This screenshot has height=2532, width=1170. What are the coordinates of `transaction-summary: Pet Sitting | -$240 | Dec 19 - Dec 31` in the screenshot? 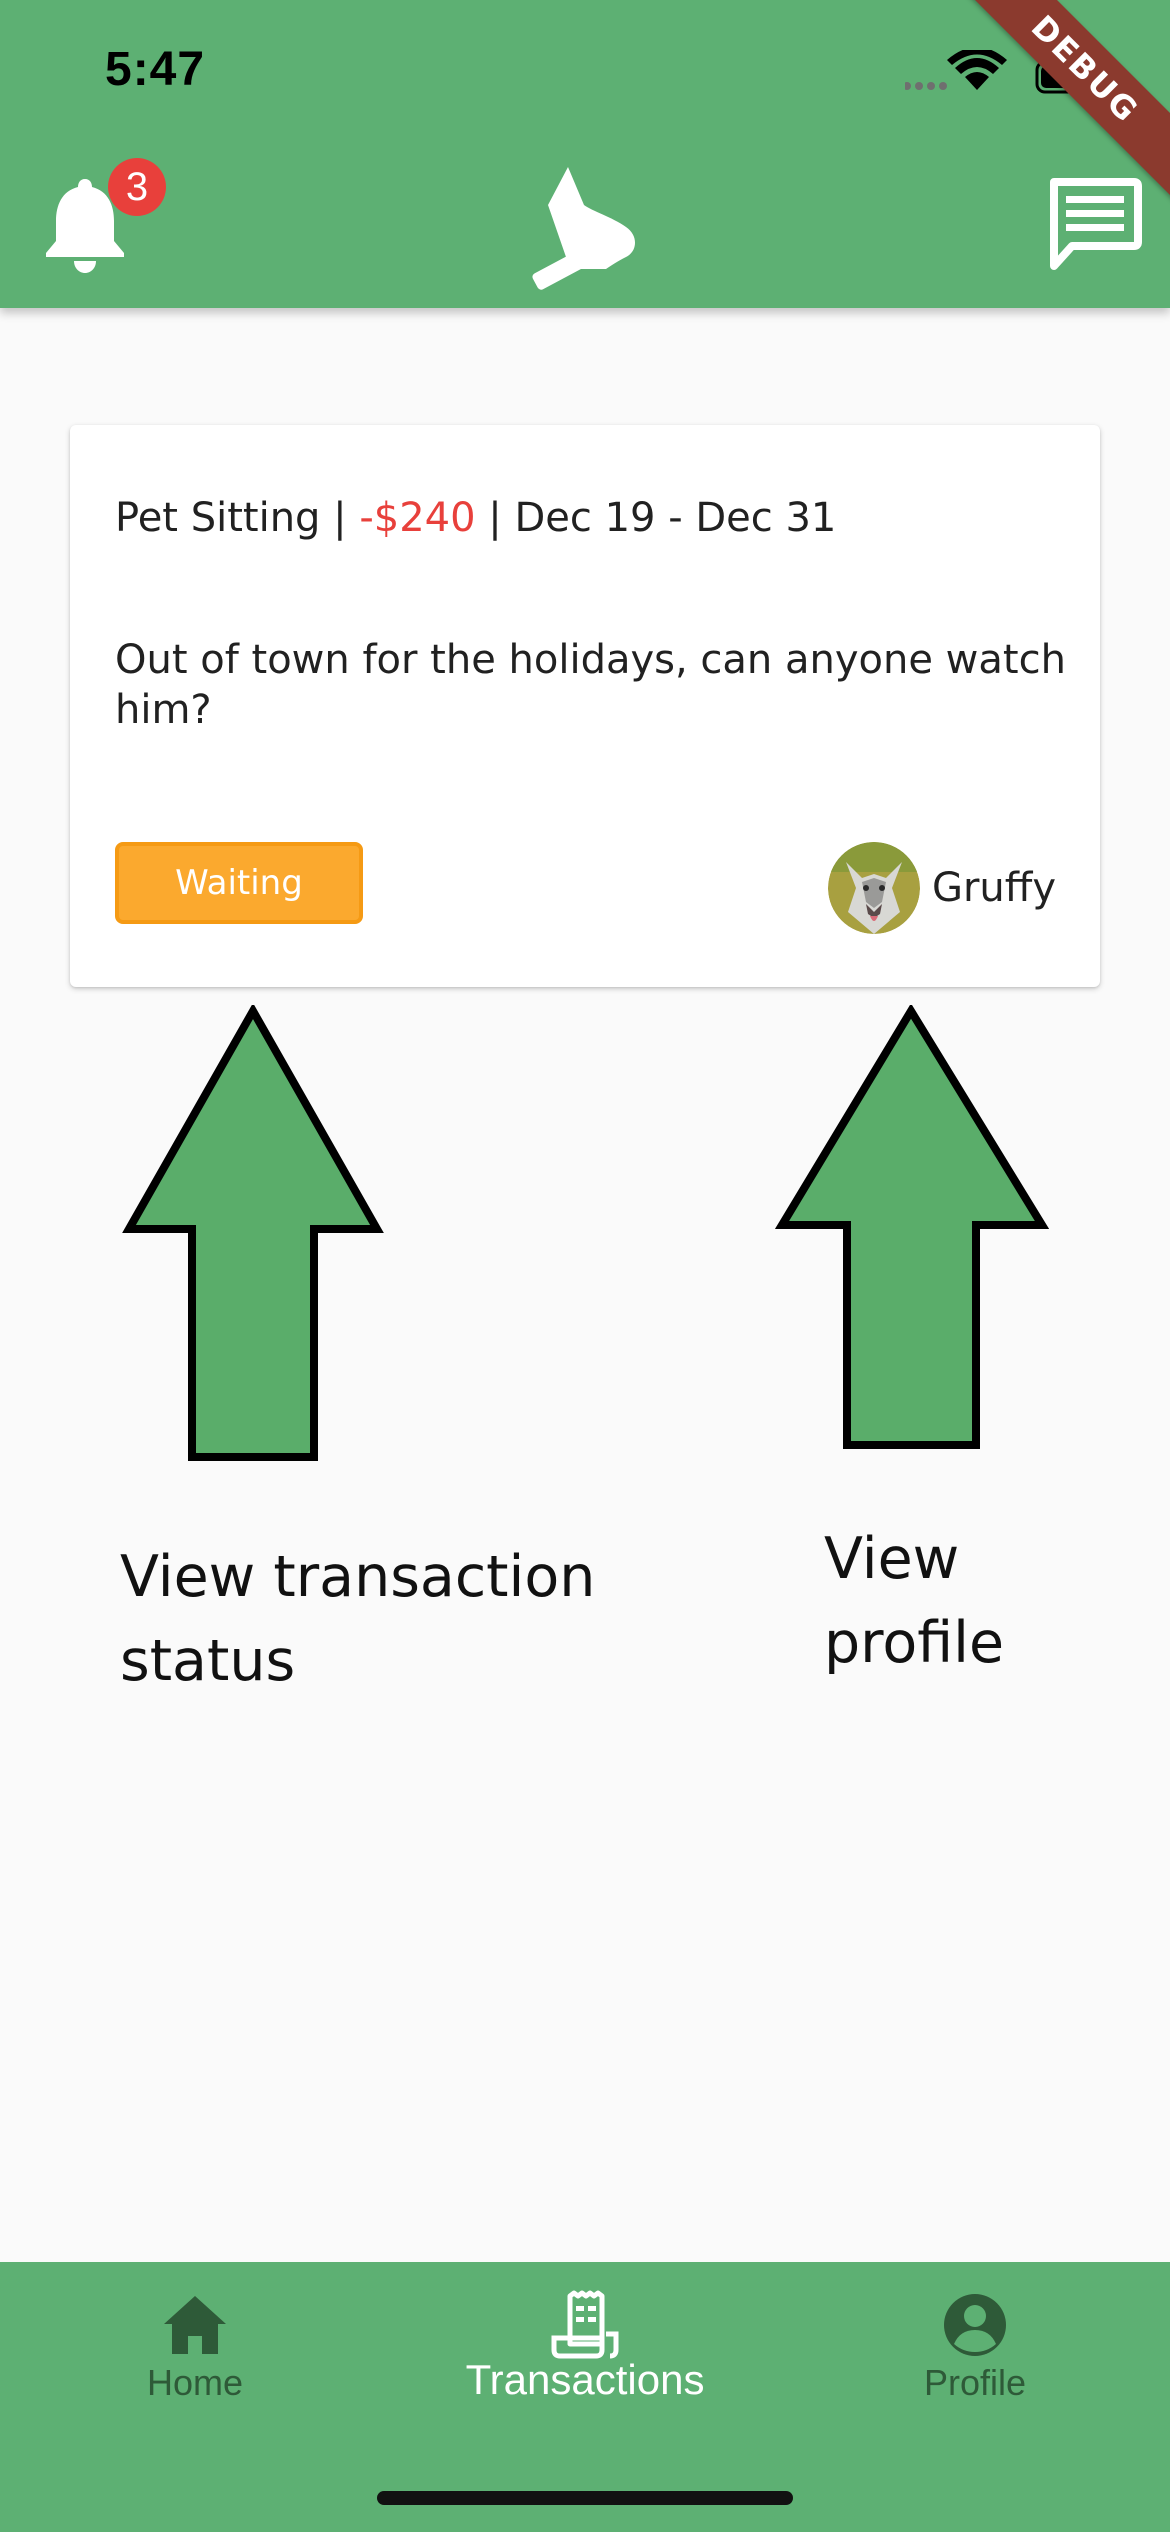 It's located at (475, 518).